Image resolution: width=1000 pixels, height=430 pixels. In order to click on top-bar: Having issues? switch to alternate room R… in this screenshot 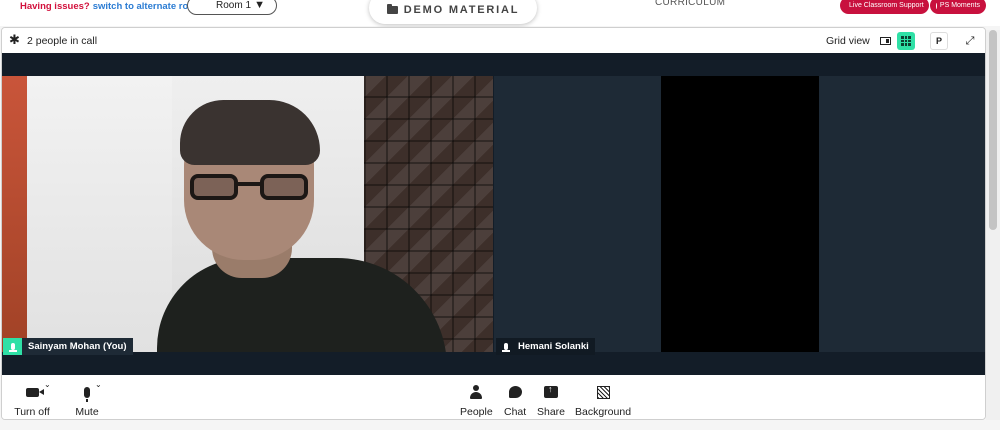, I will do `click(500, 13)`.